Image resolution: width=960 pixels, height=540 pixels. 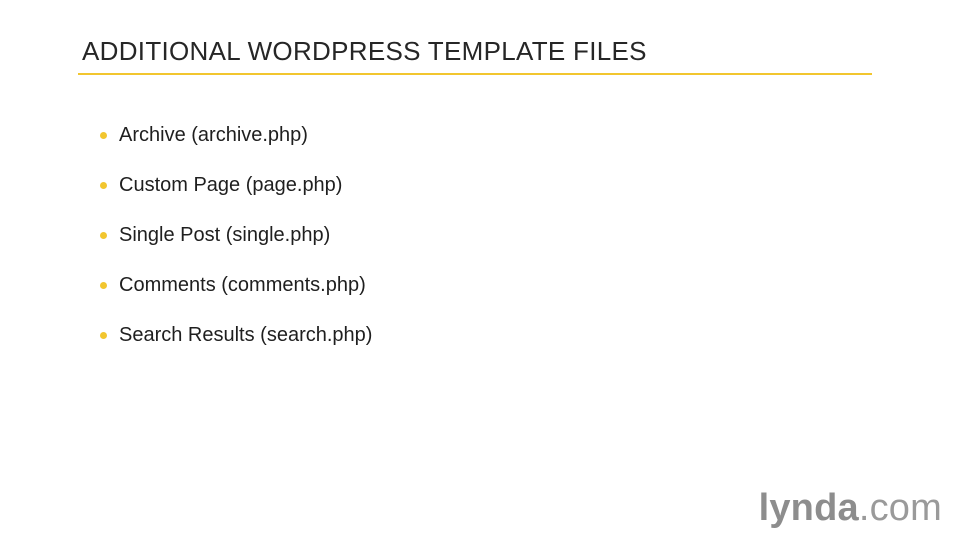 I want to click on bullet-text: Single Post (single.php), so click(x=225, y=234).